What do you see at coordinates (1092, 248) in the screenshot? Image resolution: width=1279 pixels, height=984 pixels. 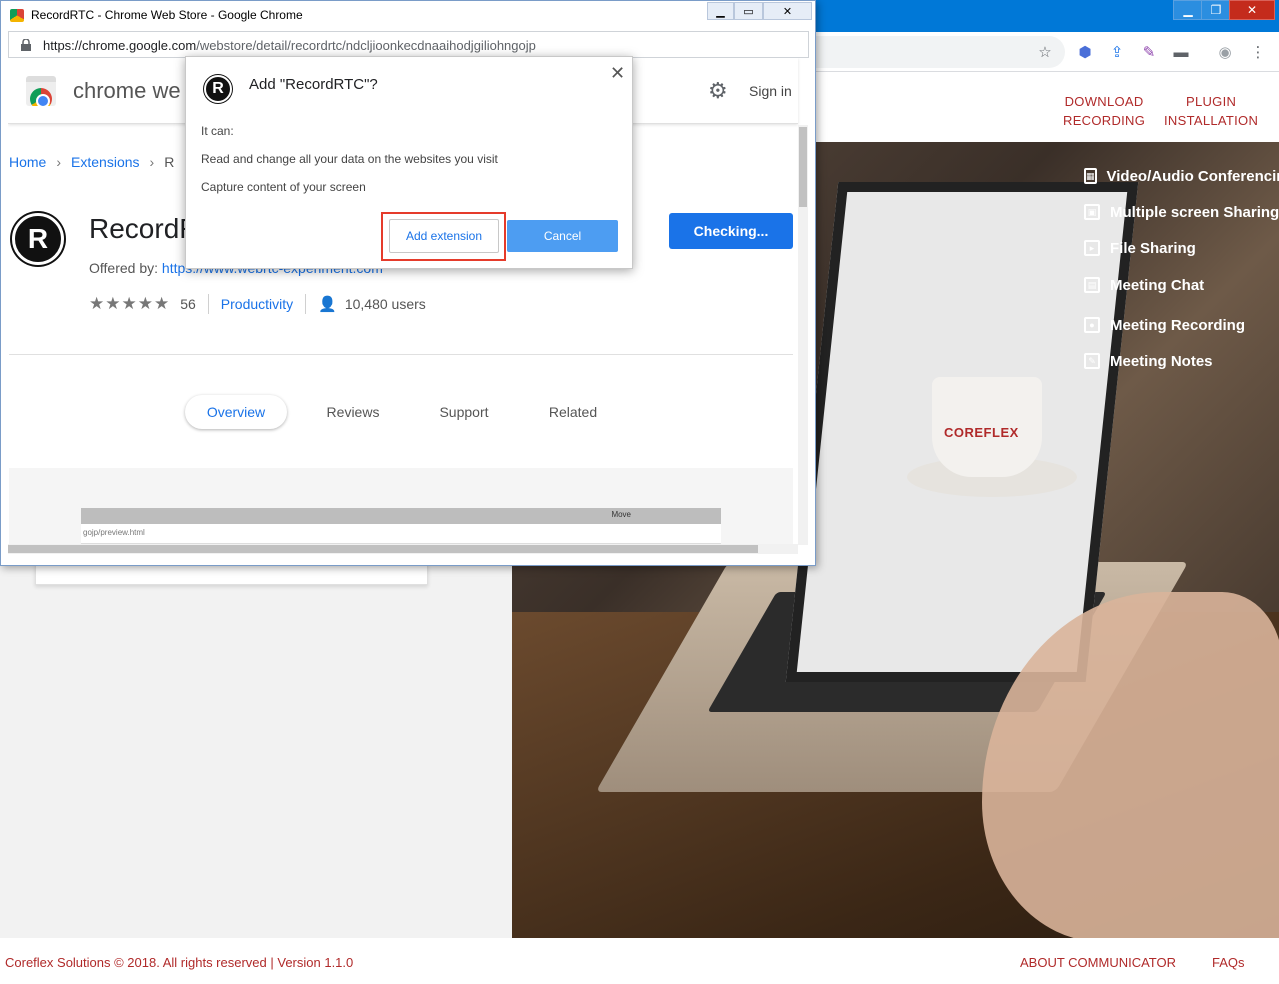 I see `file-icon: ▸` at bounding box center [1092, 248].